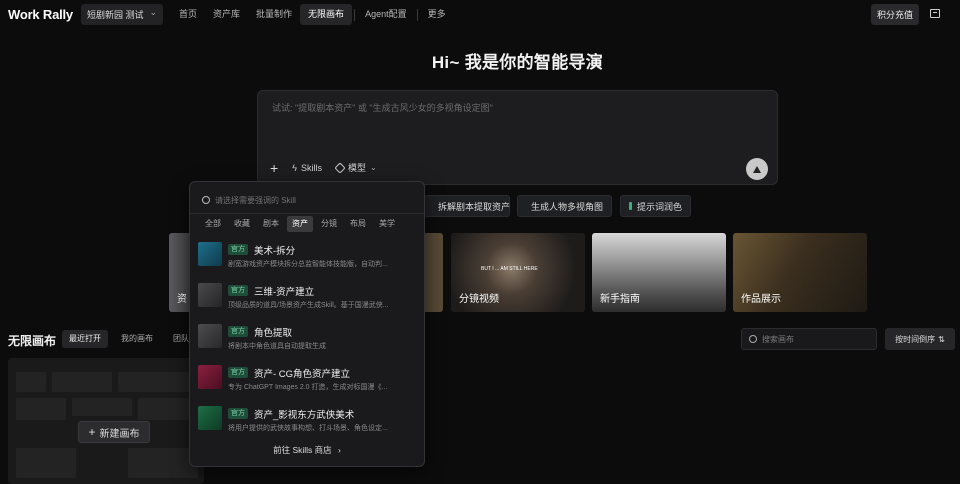 This screenshot has height=484, width=960. I want to click on canvas-tabs: 最近打开 我的画布 团队画, so click(133, 339).